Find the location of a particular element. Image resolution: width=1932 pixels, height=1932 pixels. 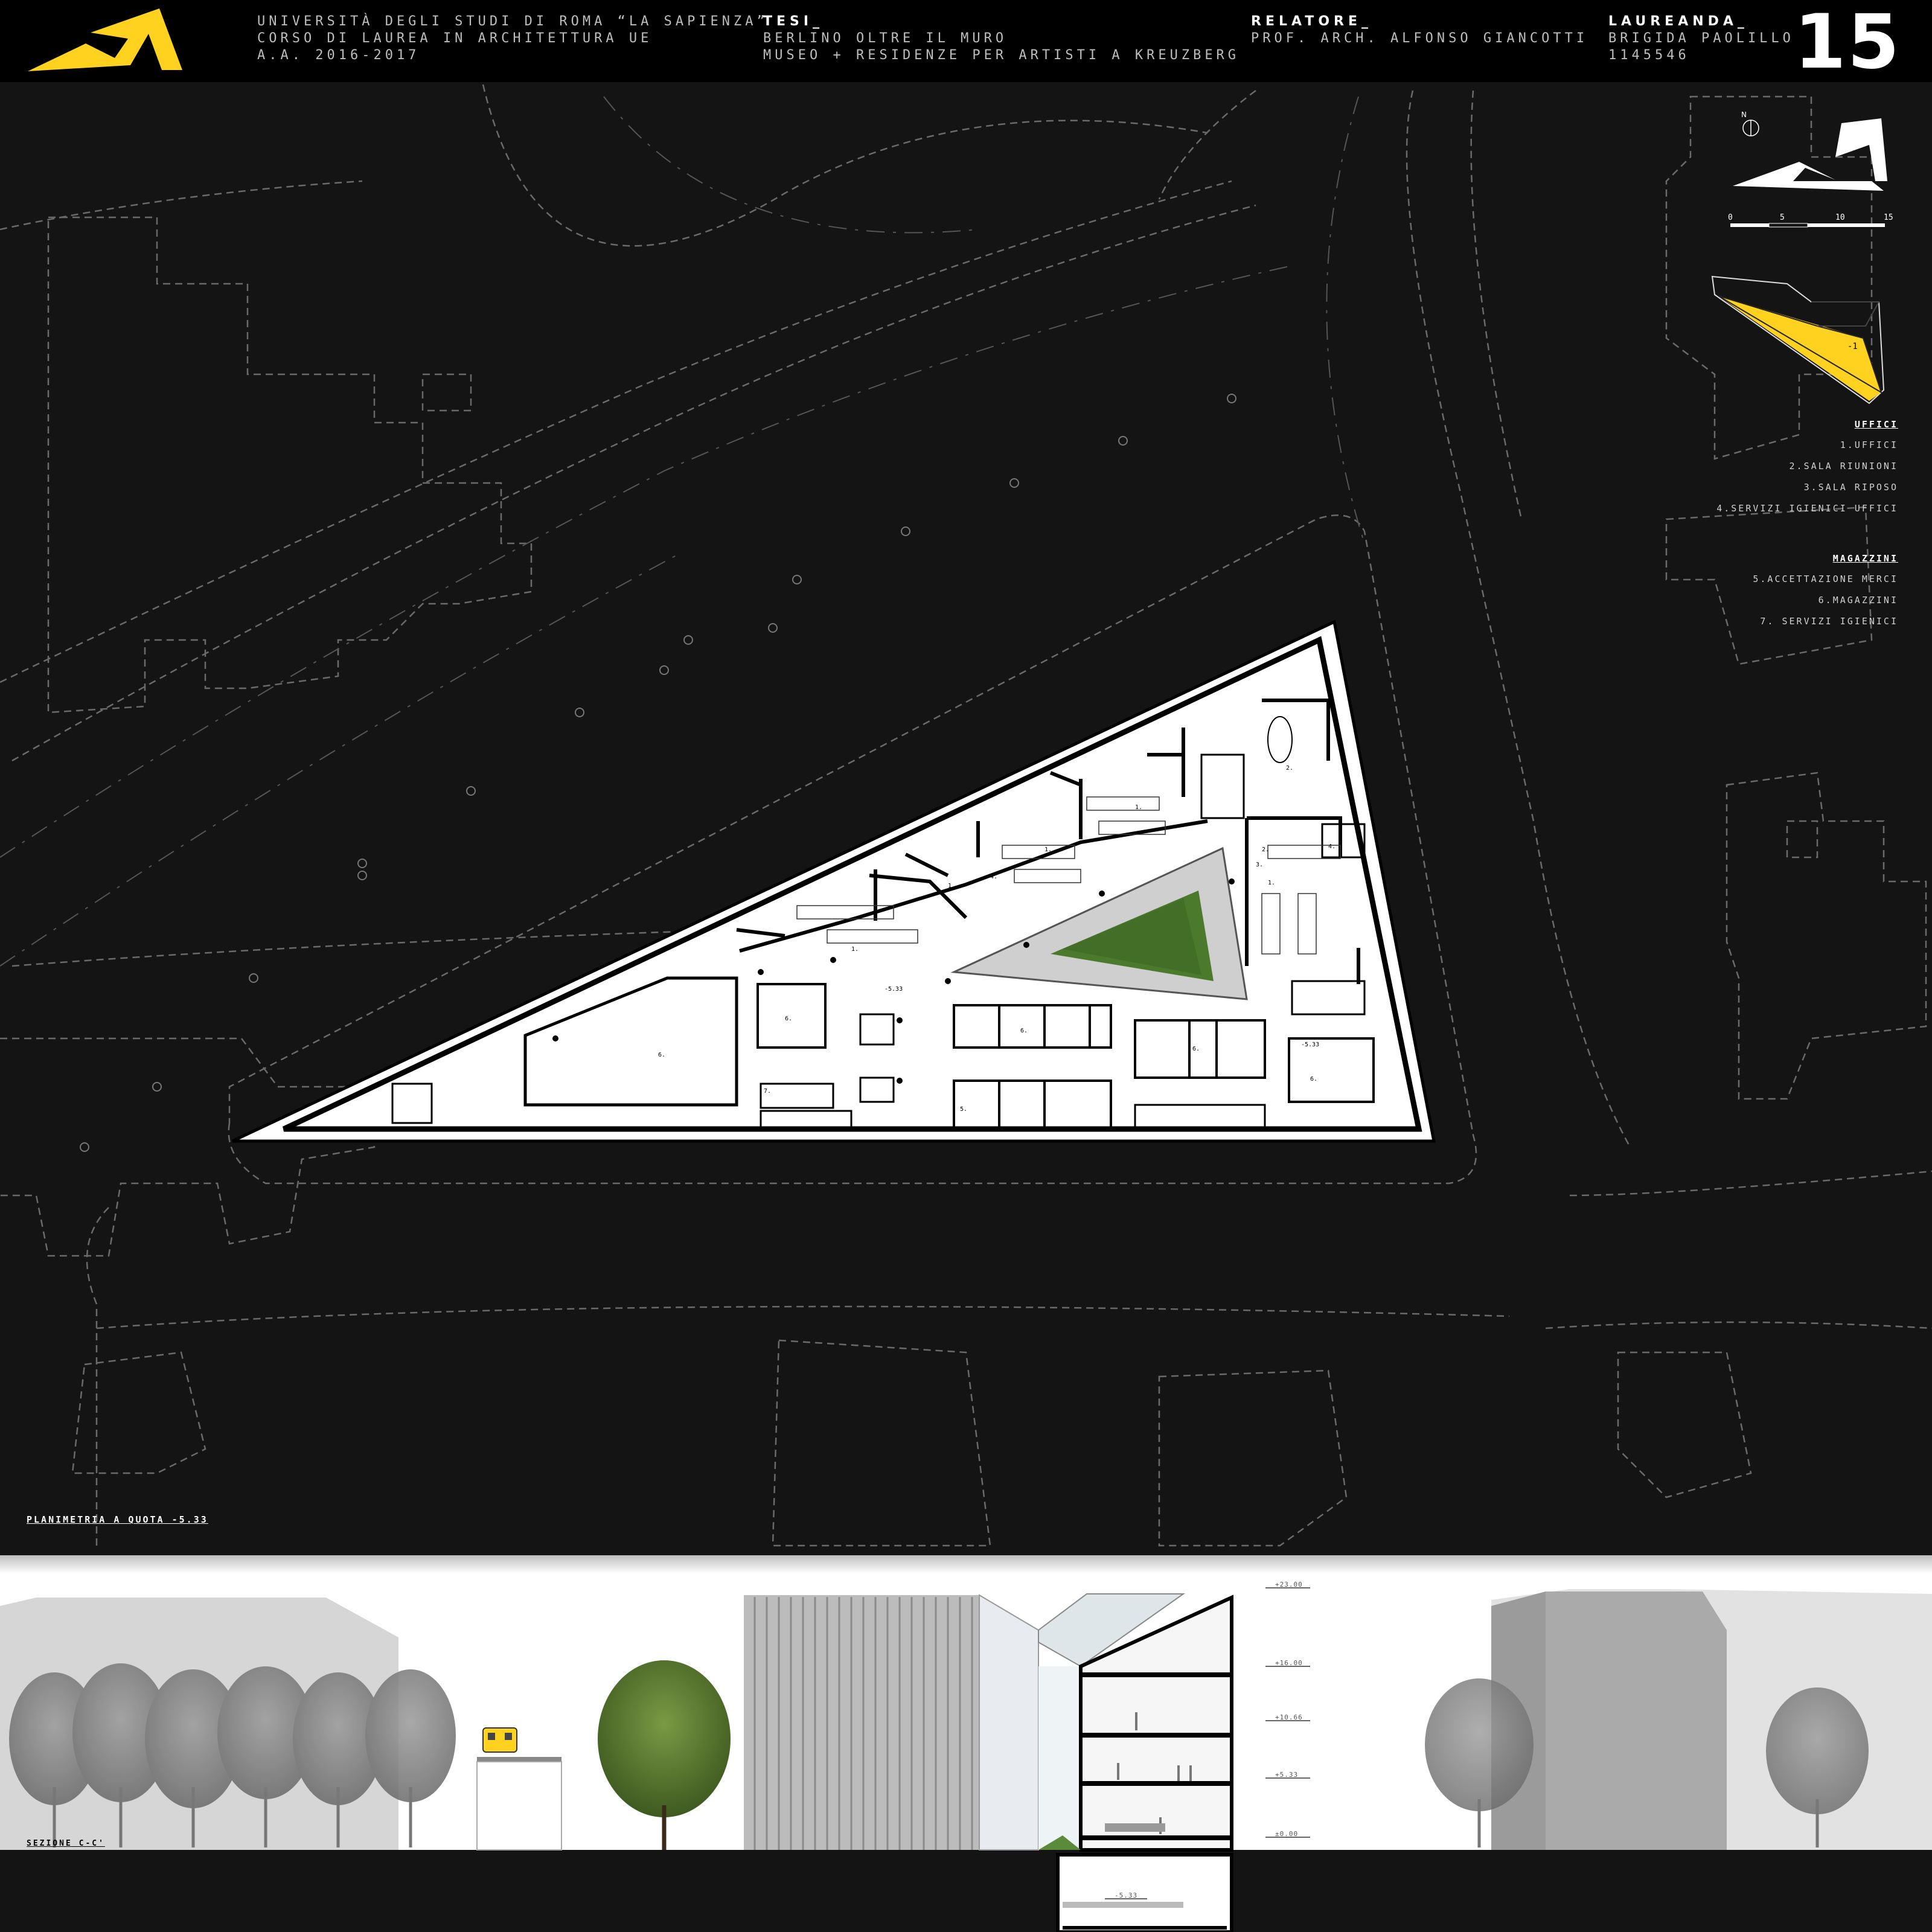

north-arrow: N is located at coordinates (1750, 123).